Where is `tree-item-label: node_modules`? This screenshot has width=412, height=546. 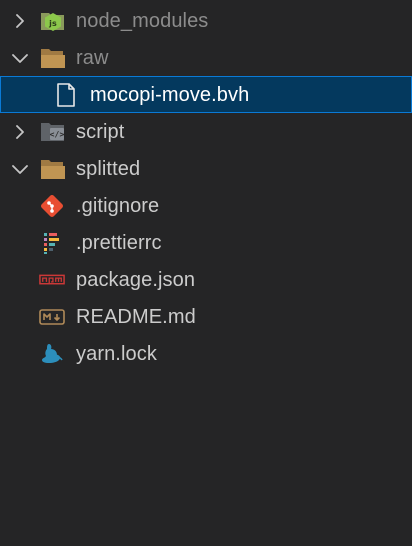 tree-item-label: node_modules is located at coordinates (142, 20).